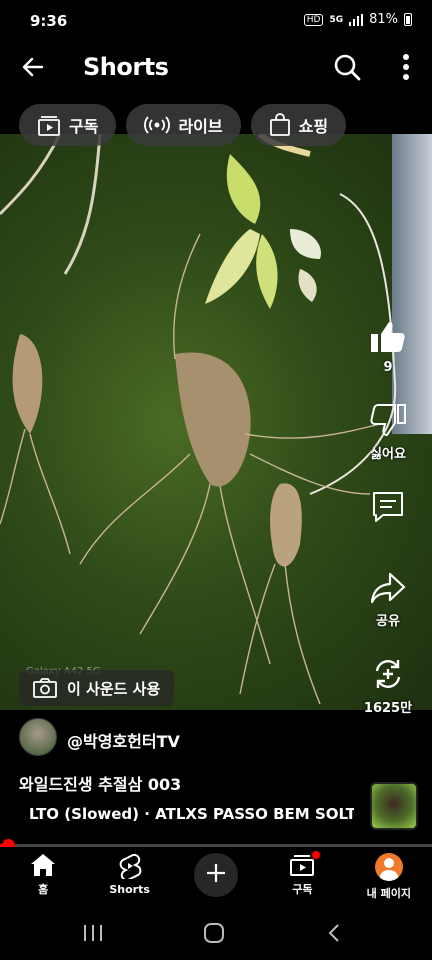 Image resolution: width=432 pixels, height=960 pixels. Describe the element at coordinates (200, 126) in the screenshot. I see `chip-live-label: 라이브` at that location.